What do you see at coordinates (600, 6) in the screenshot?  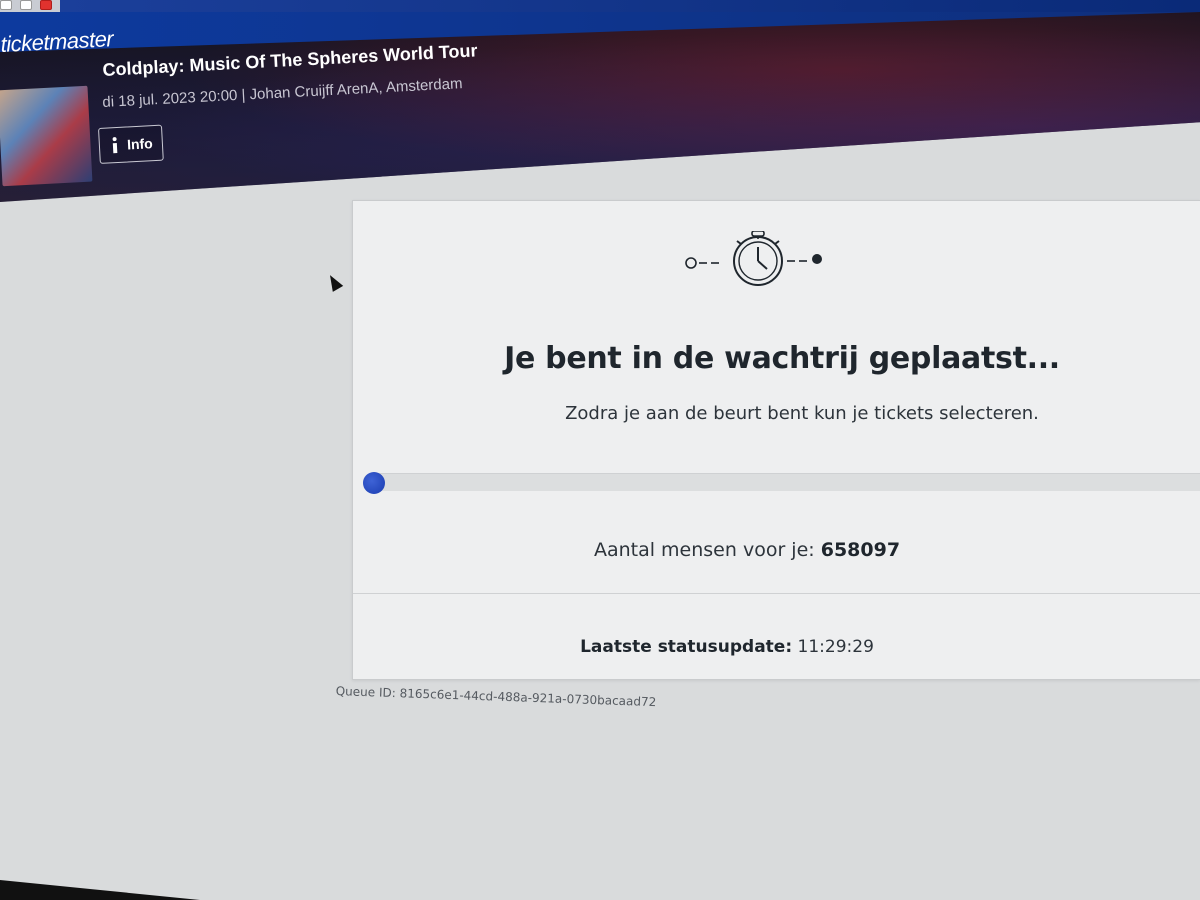 I see `browser-top-strip` at bounding box center [600, 6].